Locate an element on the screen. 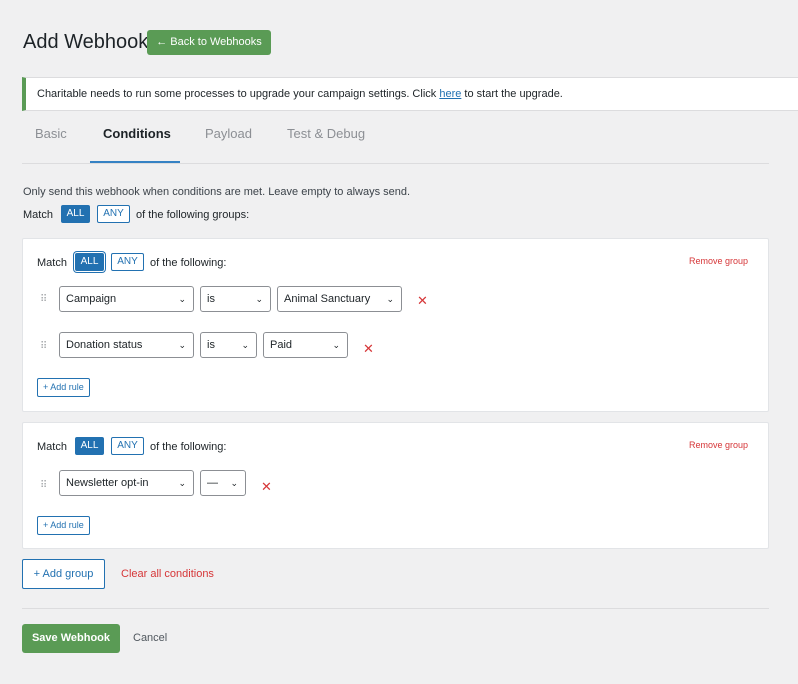  top-match-label: Match is located at coordinates (38, 215).